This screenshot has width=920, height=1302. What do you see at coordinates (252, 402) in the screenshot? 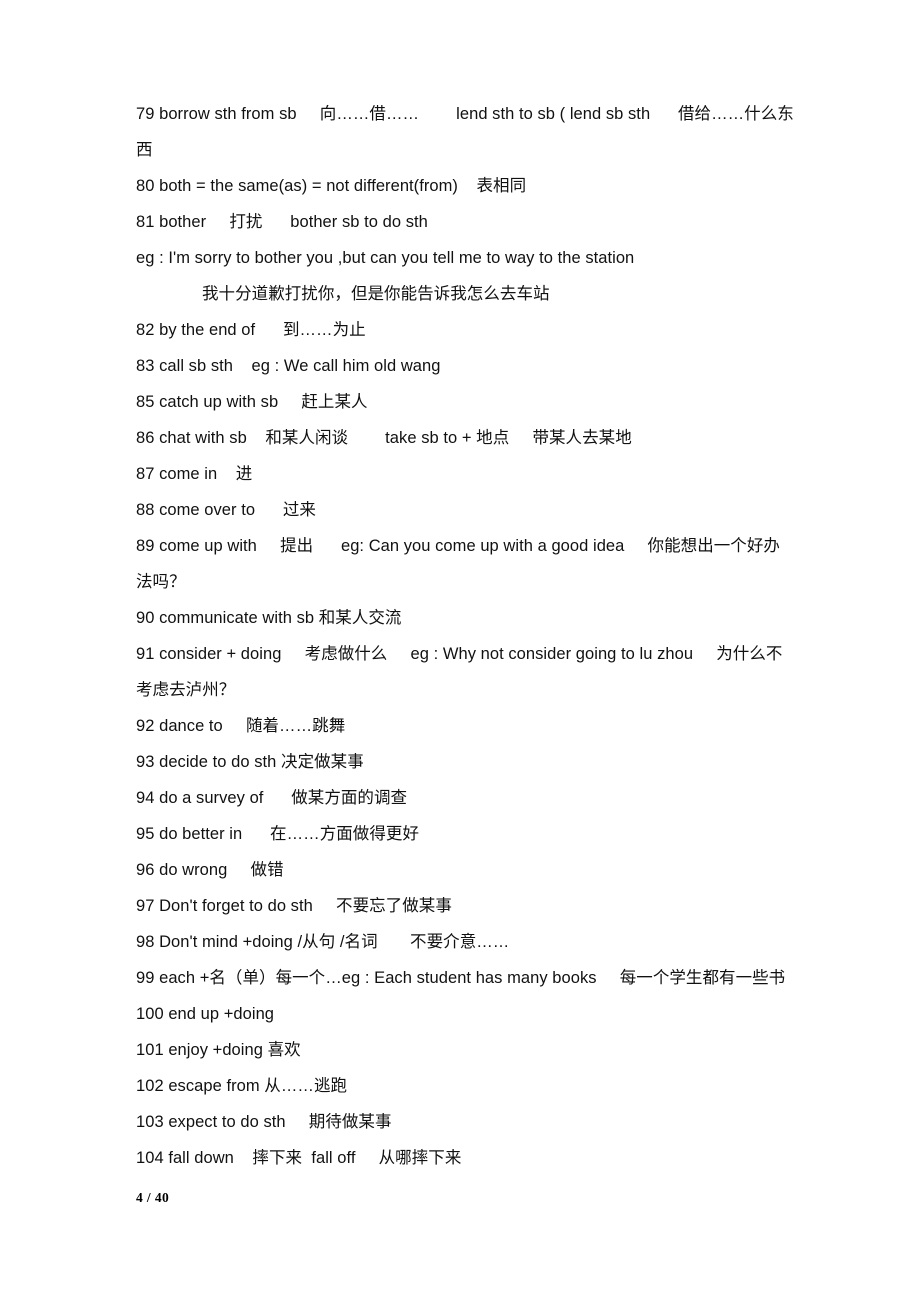
I see `text-line: 85 catch up with sb 赶上某人` at bounding box center [252, 402].